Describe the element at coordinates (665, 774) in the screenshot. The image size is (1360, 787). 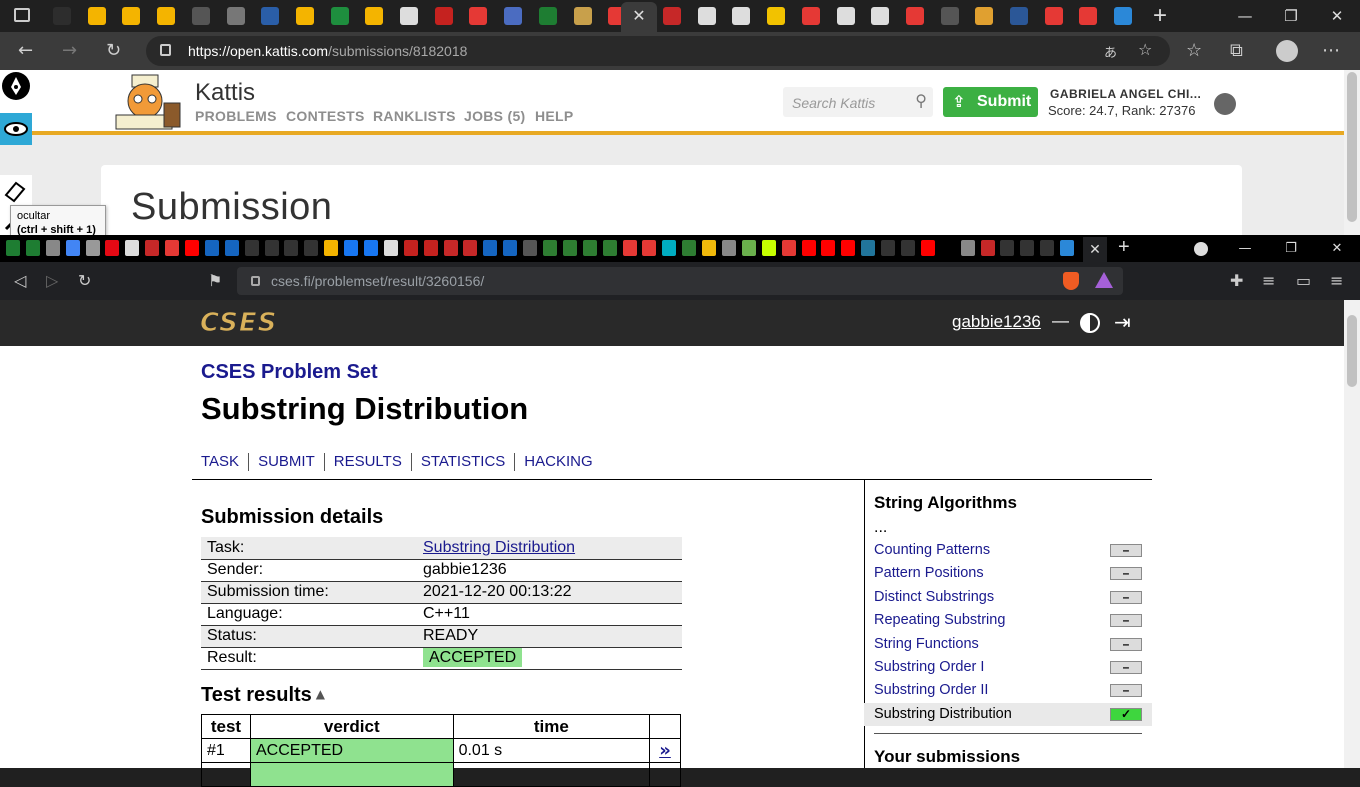
I see `test-details-link` at that location.